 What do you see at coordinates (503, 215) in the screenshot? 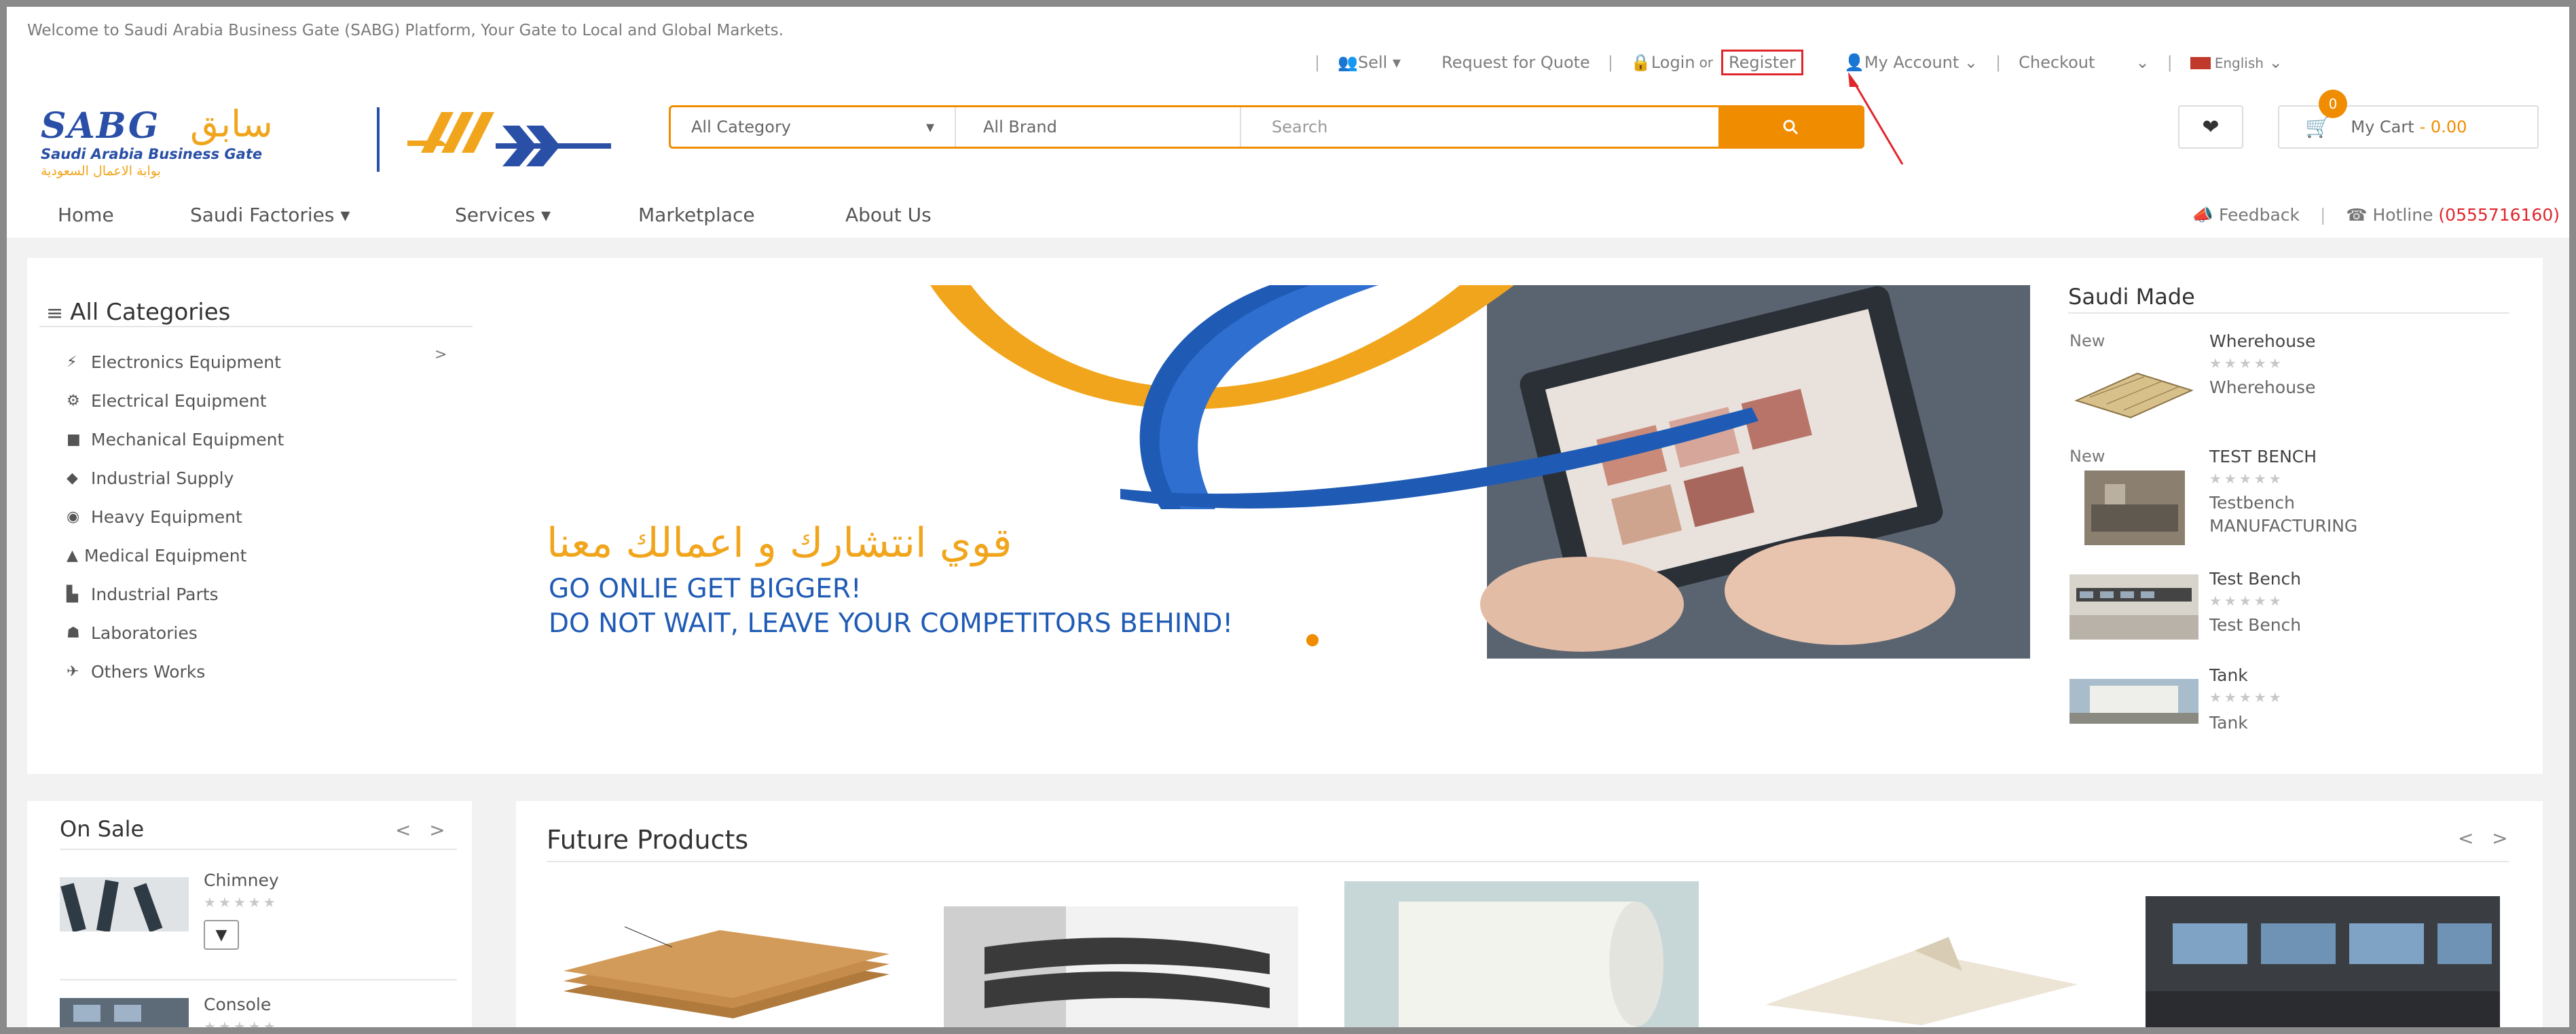
I see `nav-services: Services ▾` at bounding box center [503, 215].